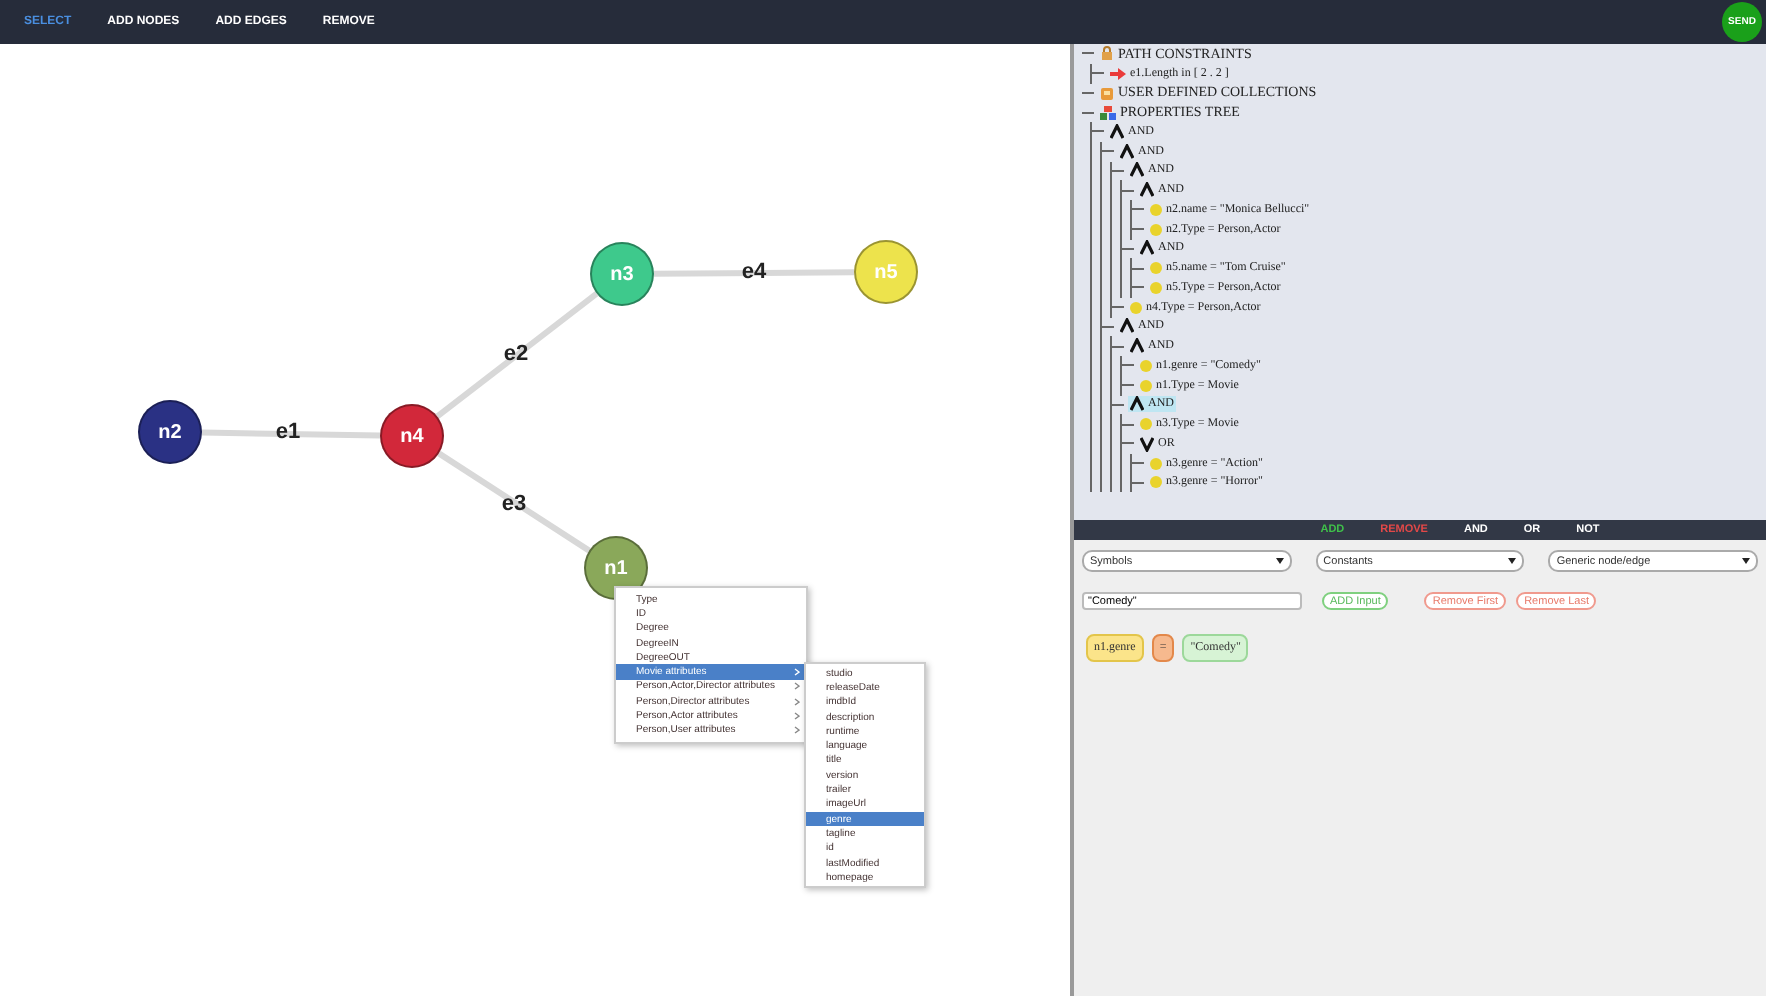 The width and height of the screenshot is (1766, 996). I want to click on node-label: n4, so click(412, 436).